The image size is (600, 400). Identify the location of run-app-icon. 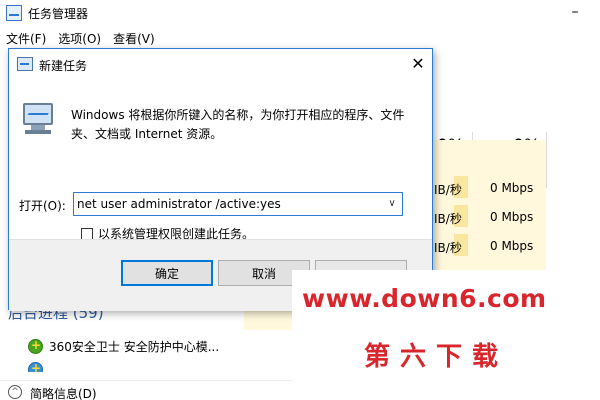
(25, 64).